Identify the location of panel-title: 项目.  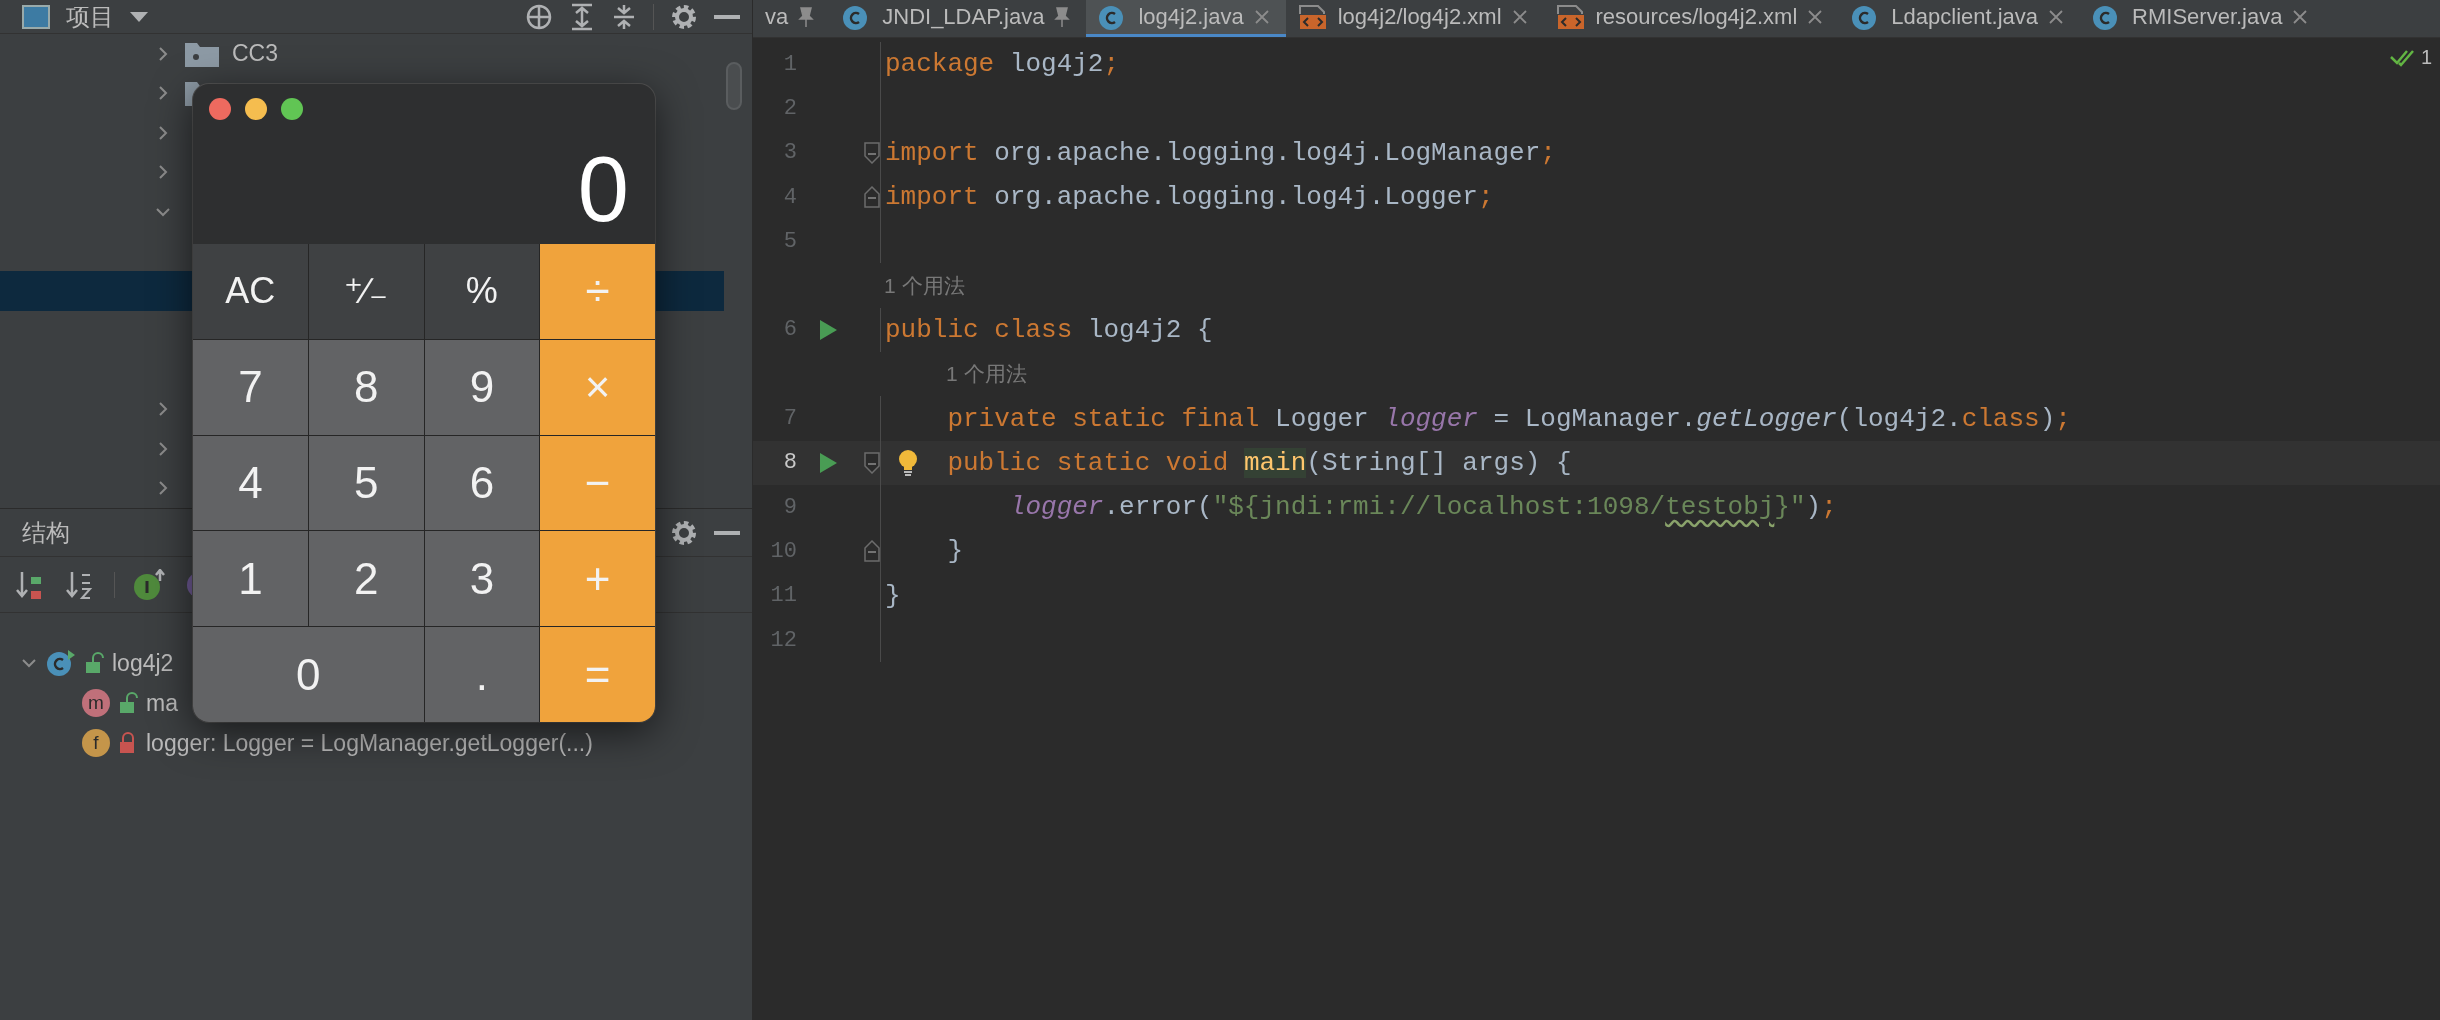
(90, 16).